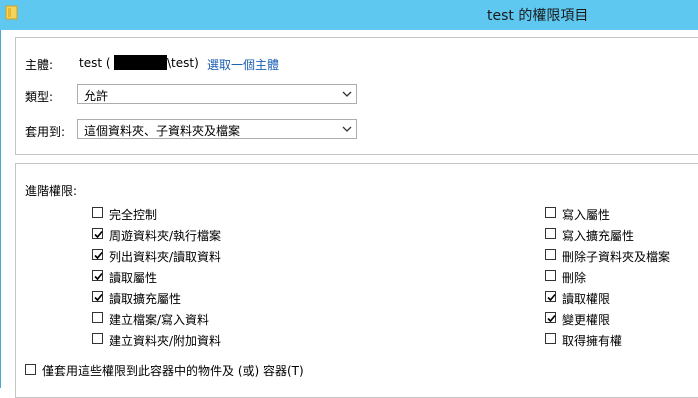 Image resolution: width=698 pixels, height=398 pixels. I want to click on applies-to-select: 這個資料夾、子資料夾及檔案, so click(217, 129).